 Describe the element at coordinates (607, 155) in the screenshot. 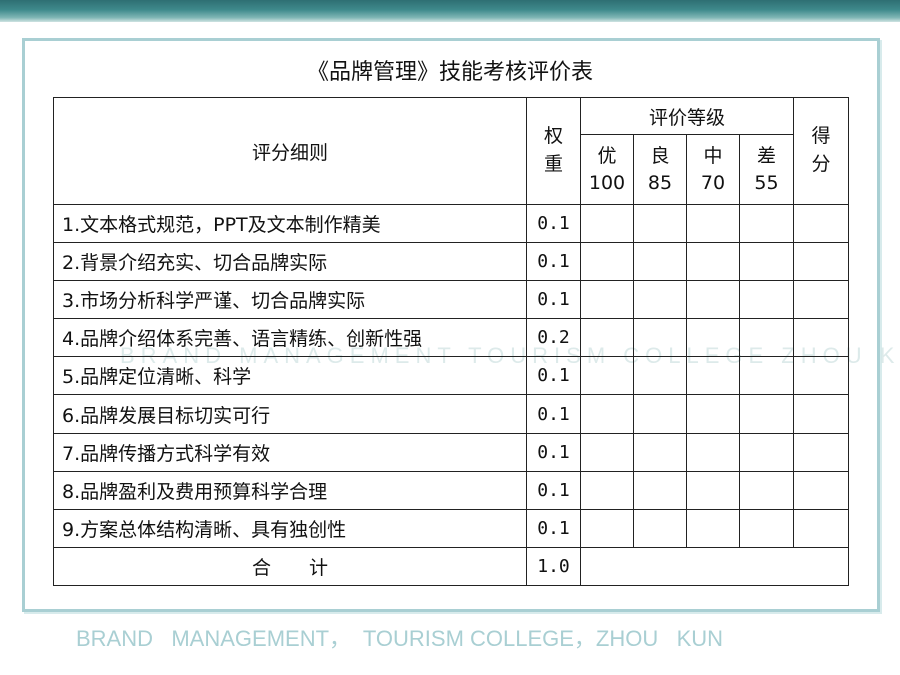

I see `grade-name: 优` at that location.